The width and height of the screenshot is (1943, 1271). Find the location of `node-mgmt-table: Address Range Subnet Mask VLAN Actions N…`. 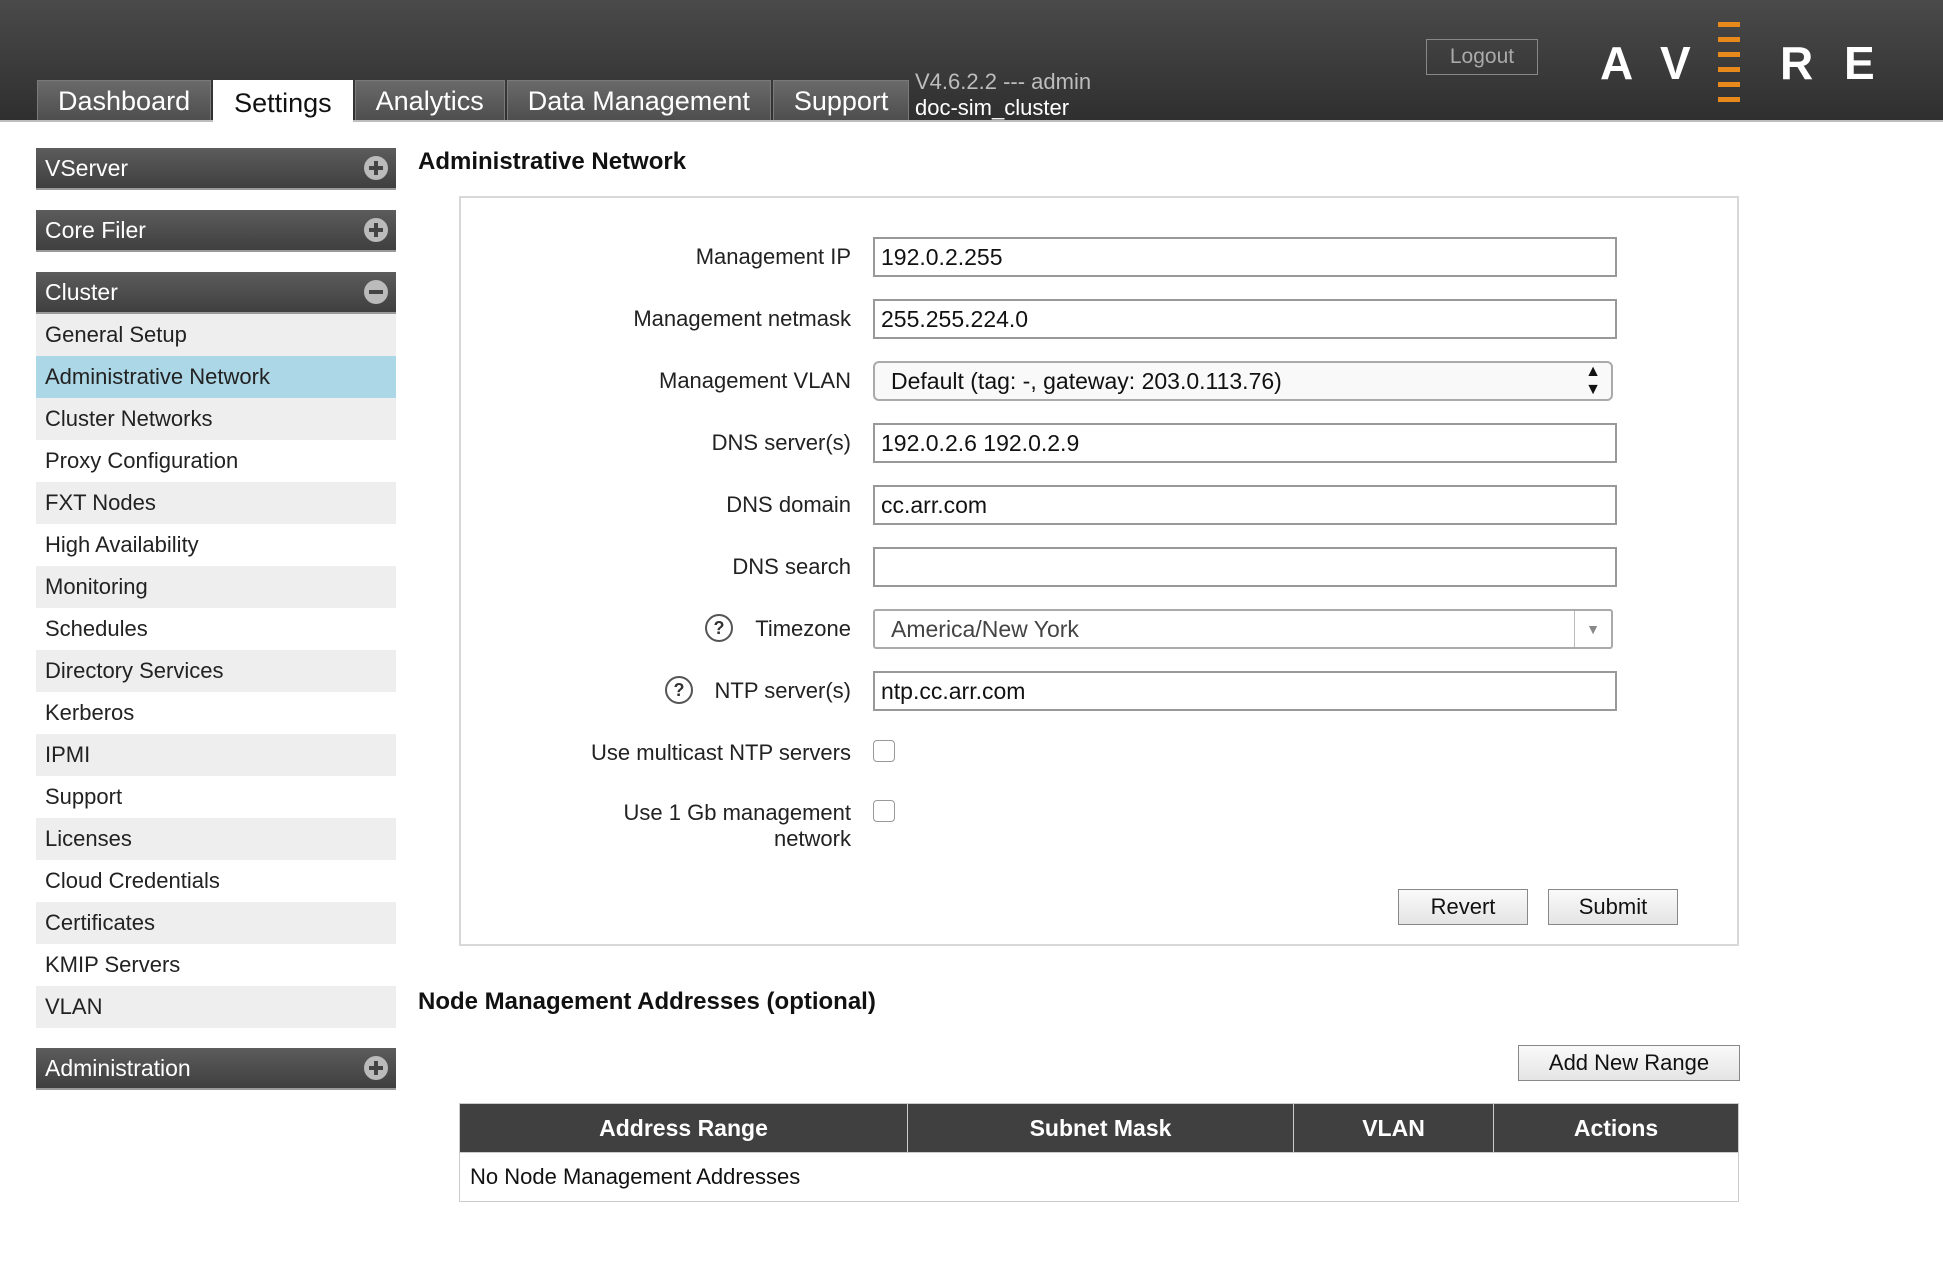

node-mgmt-table: Address Range Subnet Mask VLAN Actions N… is located at coordinates (1099, 1152).